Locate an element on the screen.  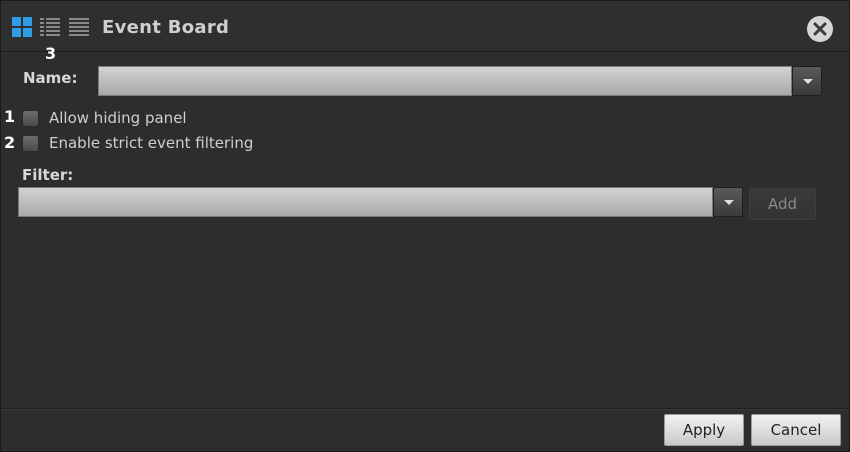
strict-event-filtering-checkbox is located at coordinates (30, 143).